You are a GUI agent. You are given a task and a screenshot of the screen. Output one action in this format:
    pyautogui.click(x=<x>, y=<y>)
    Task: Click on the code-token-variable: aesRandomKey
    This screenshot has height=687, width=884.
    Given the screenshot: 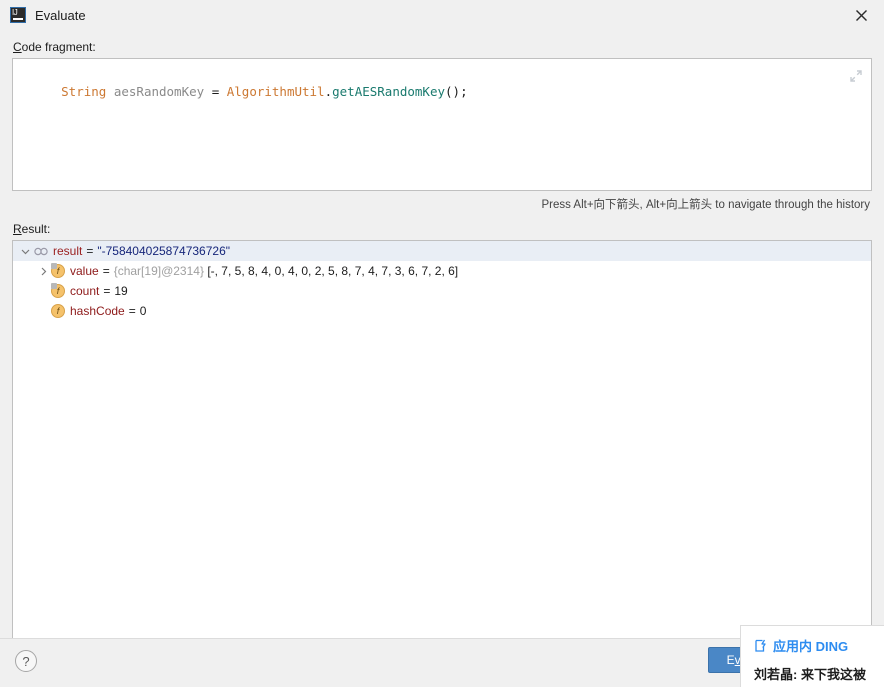 What is the action you would take?
    pyautogui.click(x=159, y=91)
    